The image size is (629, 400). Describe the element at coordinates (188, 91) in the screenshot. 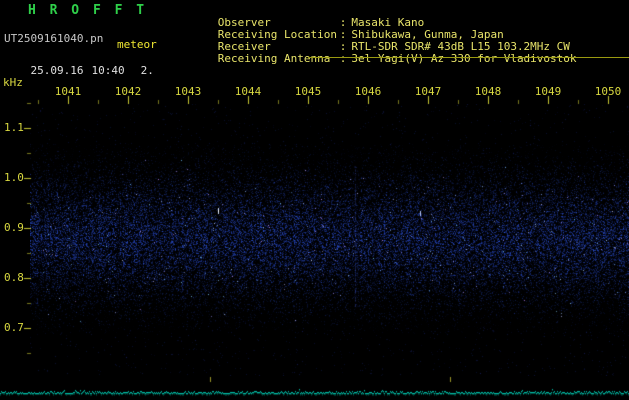

I see `x-tick-label: 1043` at that location.